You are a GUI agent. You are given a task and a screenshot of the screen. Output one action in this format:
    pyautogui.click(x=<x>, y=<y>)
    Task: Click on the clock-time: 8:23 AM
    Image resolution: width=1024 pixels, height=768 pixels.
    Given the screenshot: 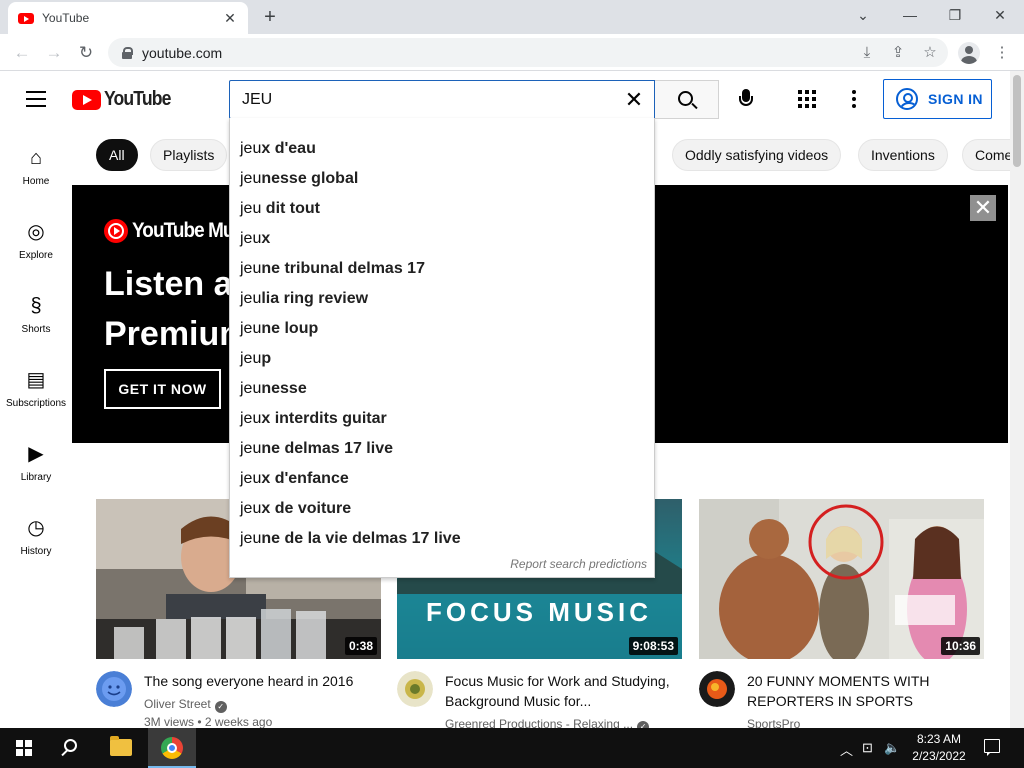 What is the action you would take?
    pyautogui.click(x=939, y=739)
    